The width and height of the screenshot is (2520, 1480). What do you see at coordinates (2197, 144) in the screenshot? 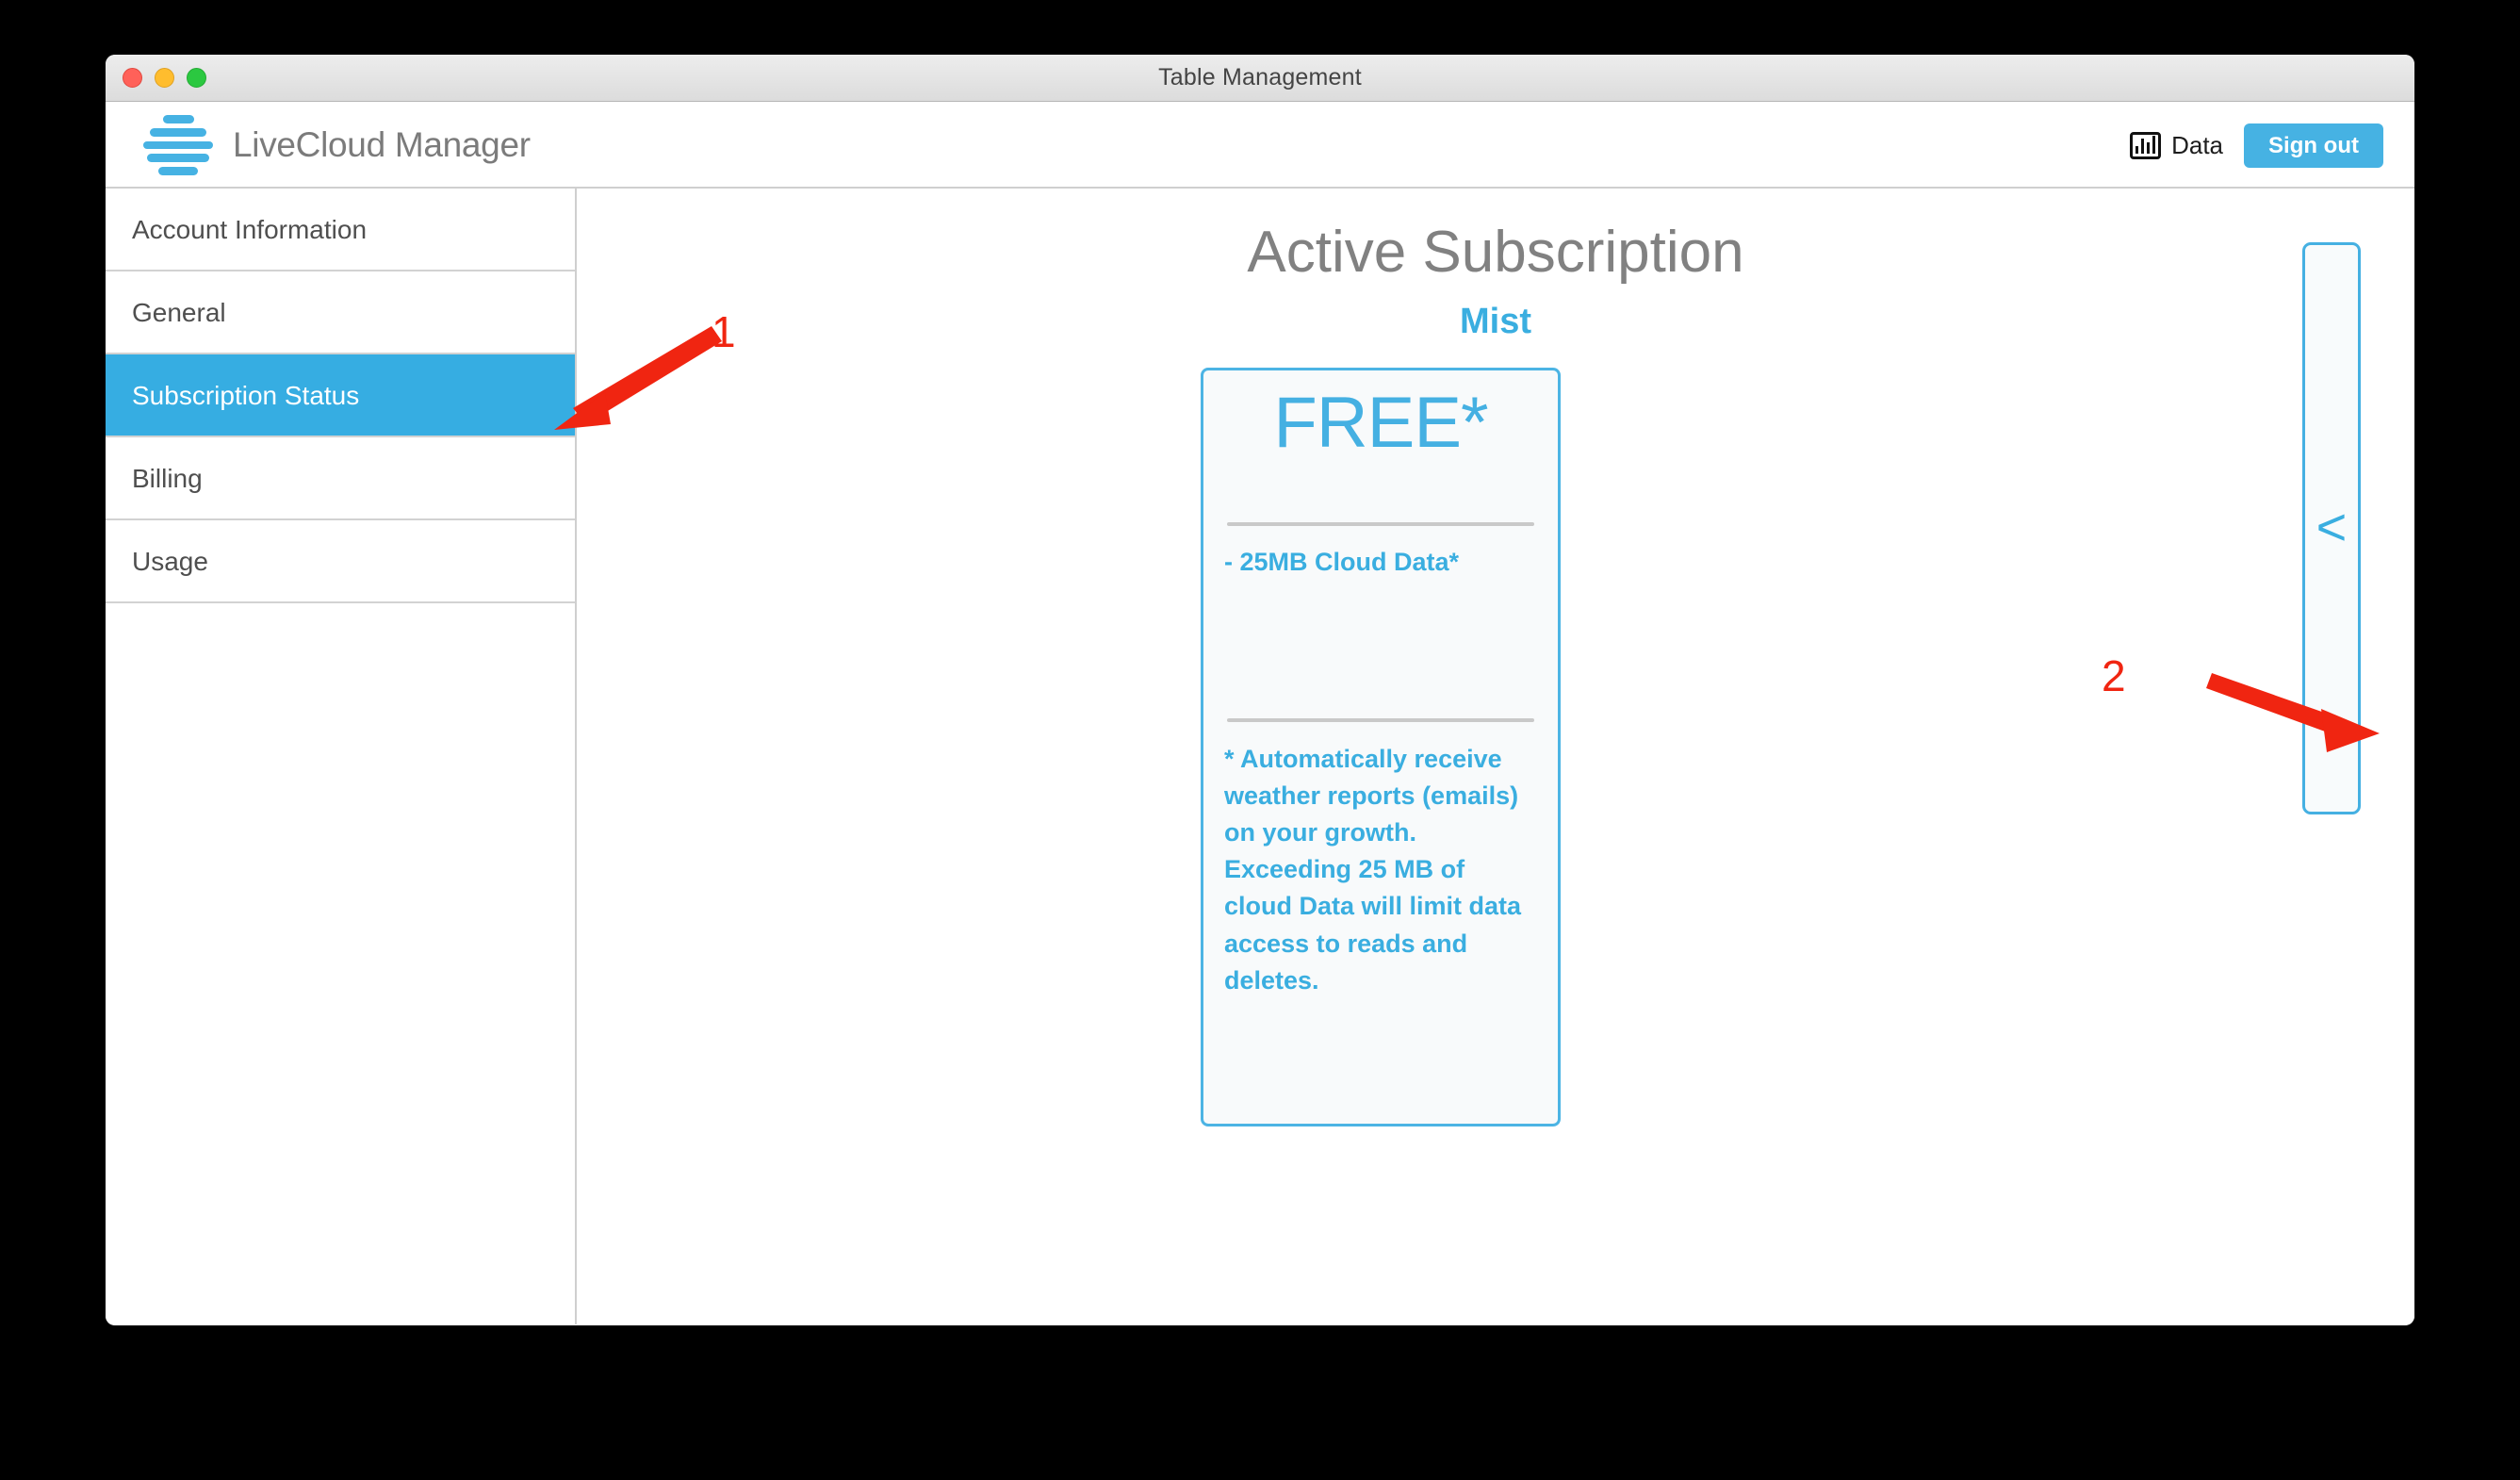
I see `data-button-label: Data` at bounding box center [2197, 144].